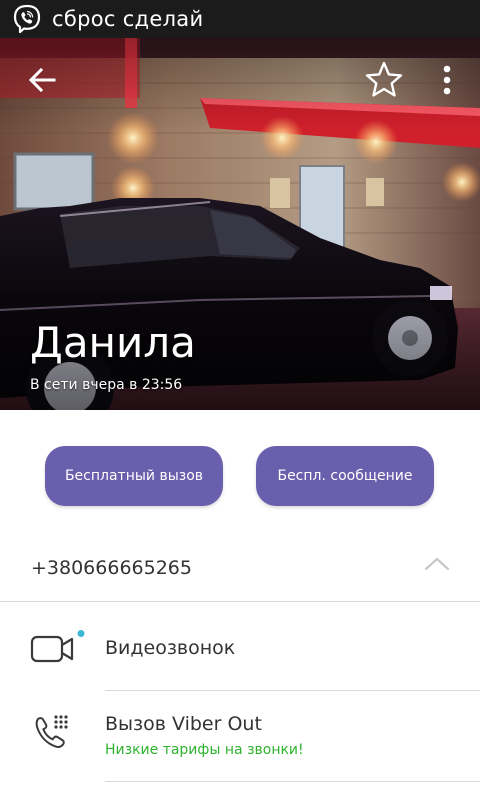 The image size is (480, 800). What do you see at coordinates (106, 385) in the screenshot?
I see `last-seen-status: В сети вчера в 23:56` at bounding box center [106, 385].